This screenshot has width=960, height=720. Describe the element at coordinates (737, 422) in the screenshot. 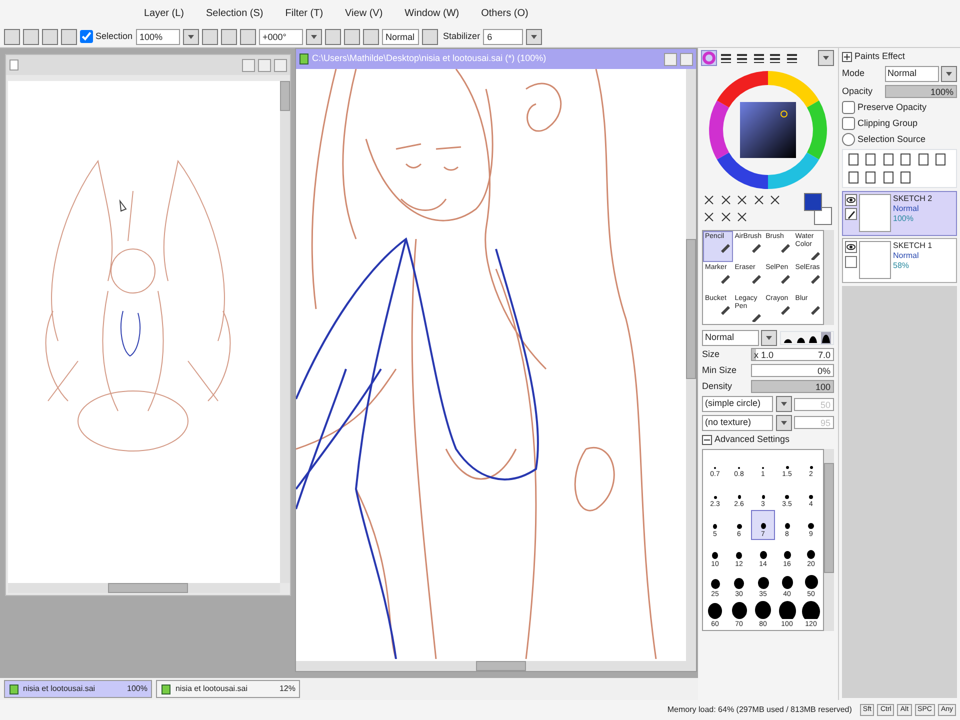

I see `texture-select: (no texture)` at that location.